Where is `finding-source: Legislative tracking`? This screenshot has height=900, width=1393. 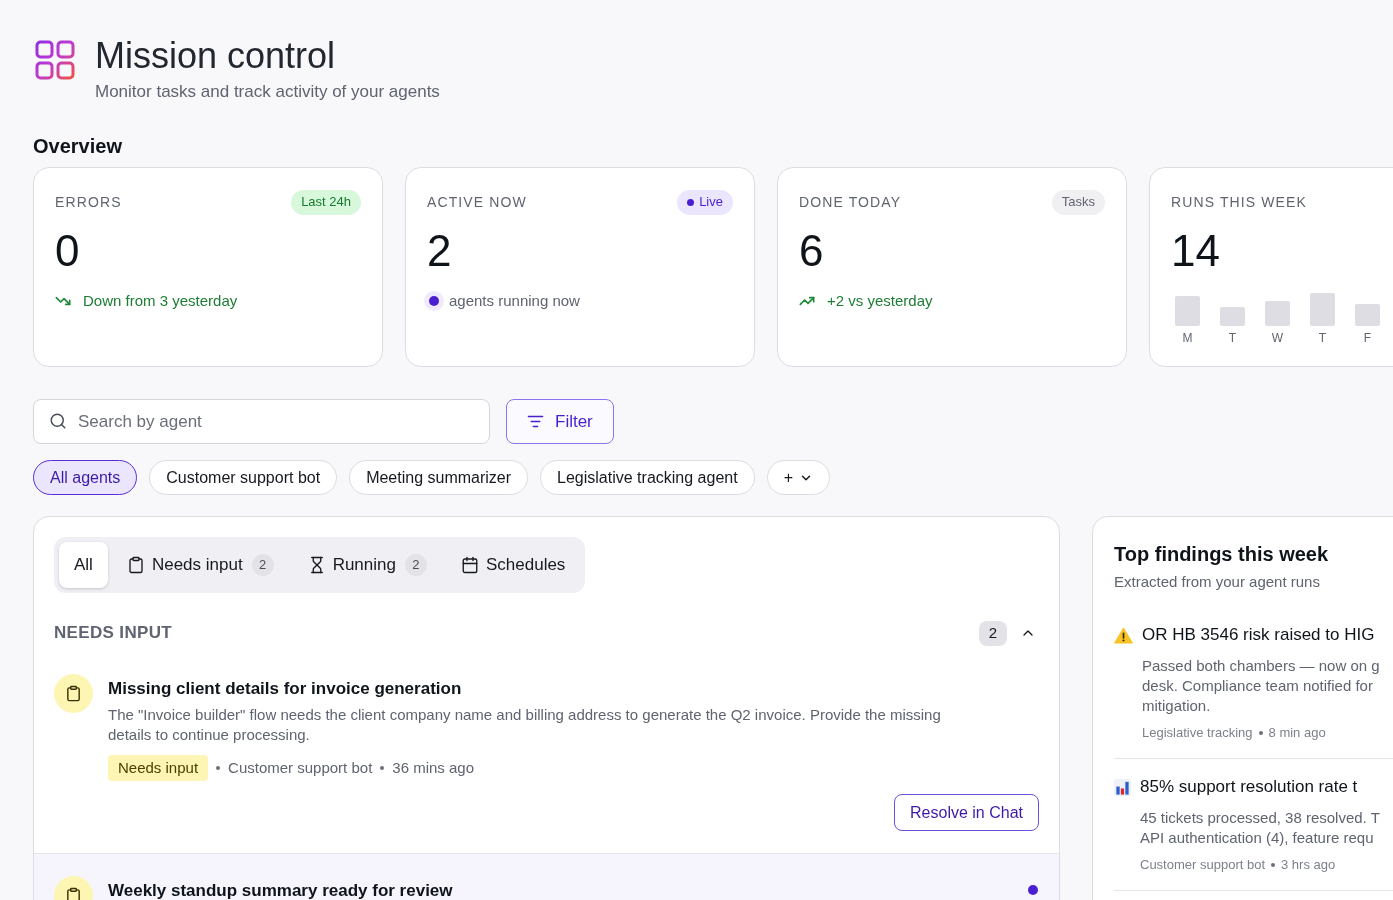
finding-source: Legislative tracking is located at coordinates (1197, 733).